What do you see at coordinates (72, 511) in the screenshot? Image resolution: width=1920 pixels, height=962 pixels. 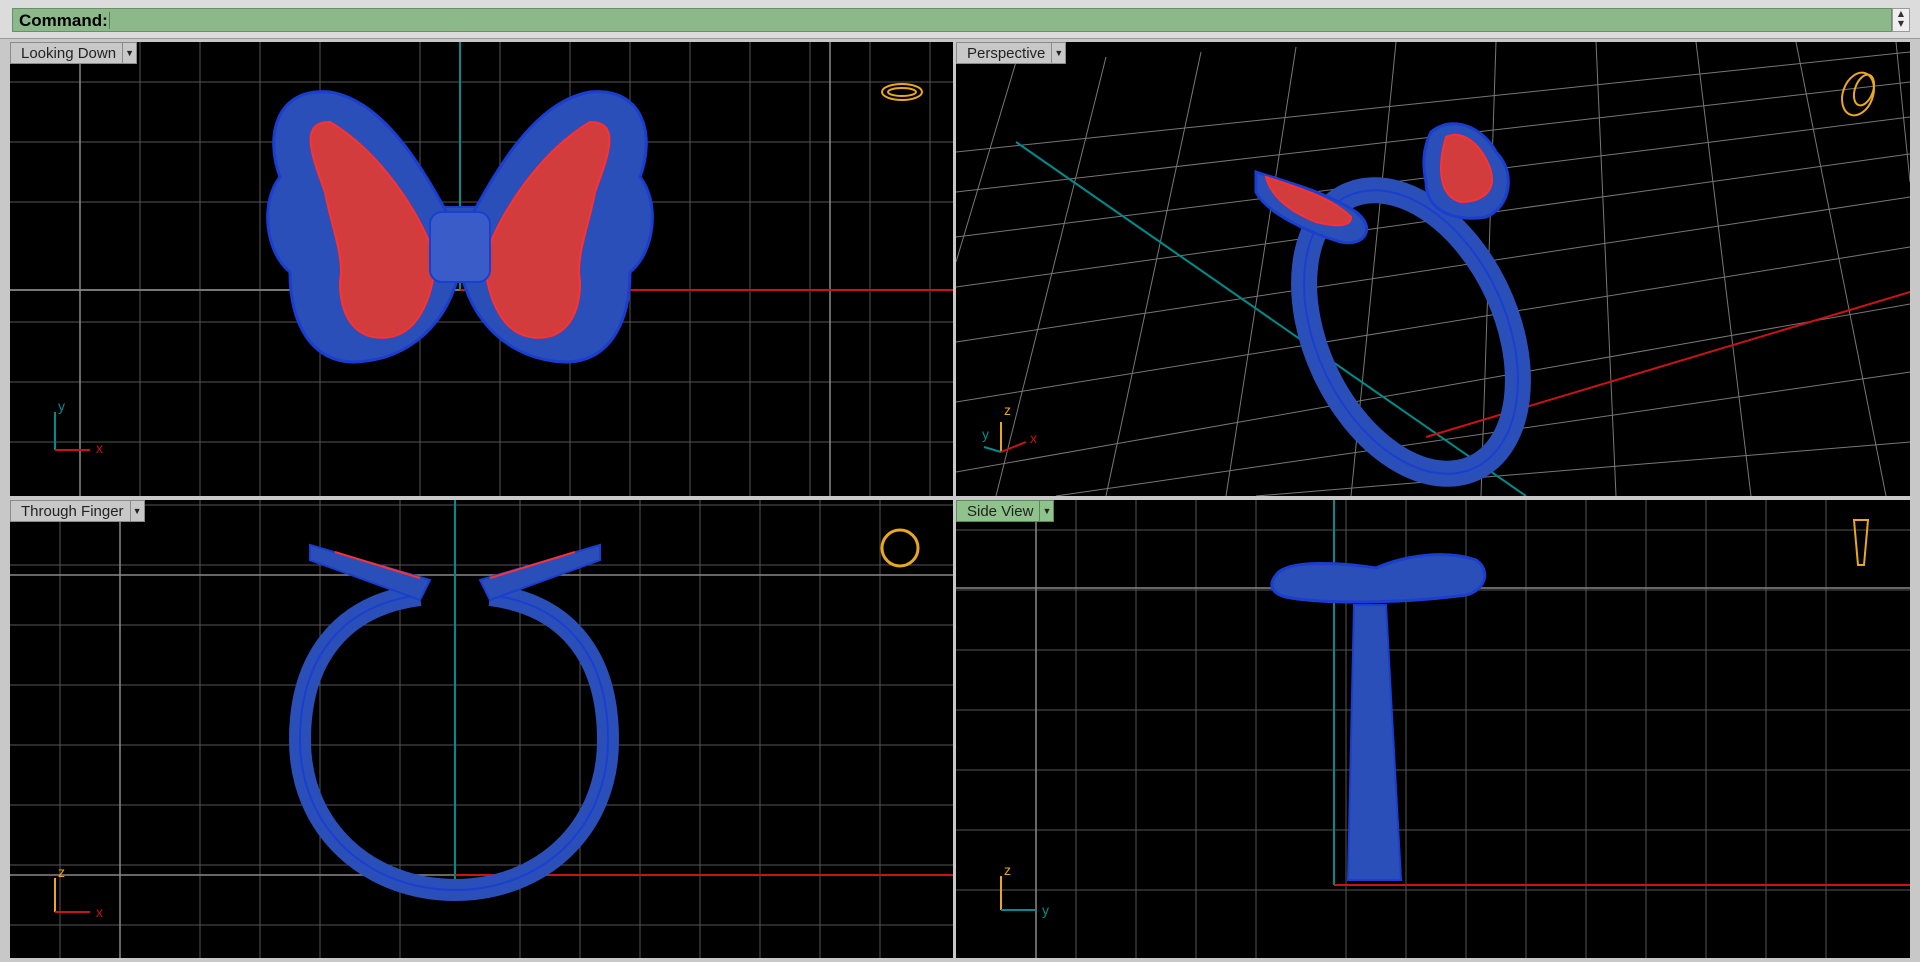 I see `viewport-title: Through Finger` at bounding box center [72, 511].